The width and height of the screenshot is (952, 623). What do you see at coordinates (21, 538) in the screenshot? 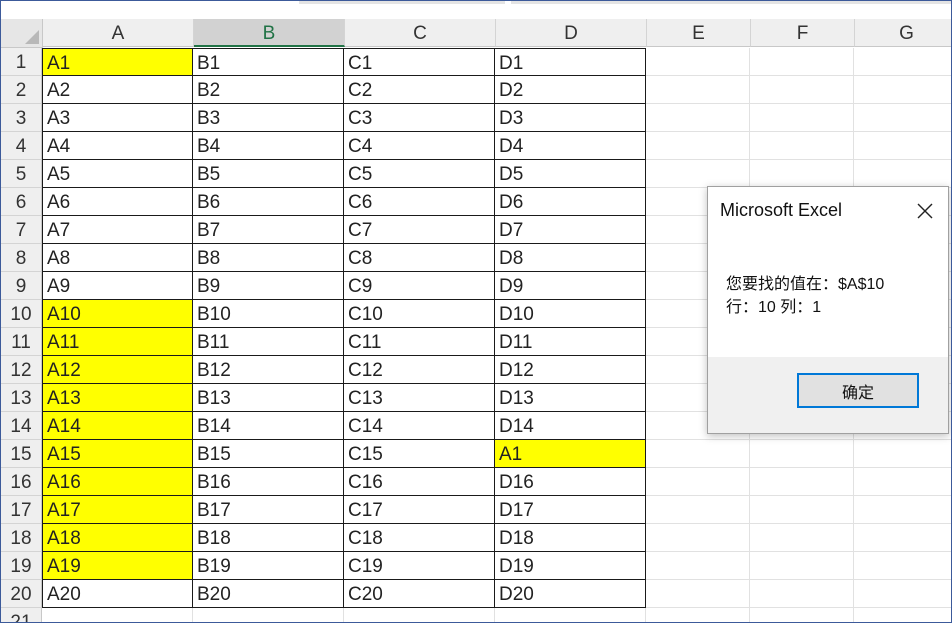
I see `row-header: 18` at bounding box center [21, 538].